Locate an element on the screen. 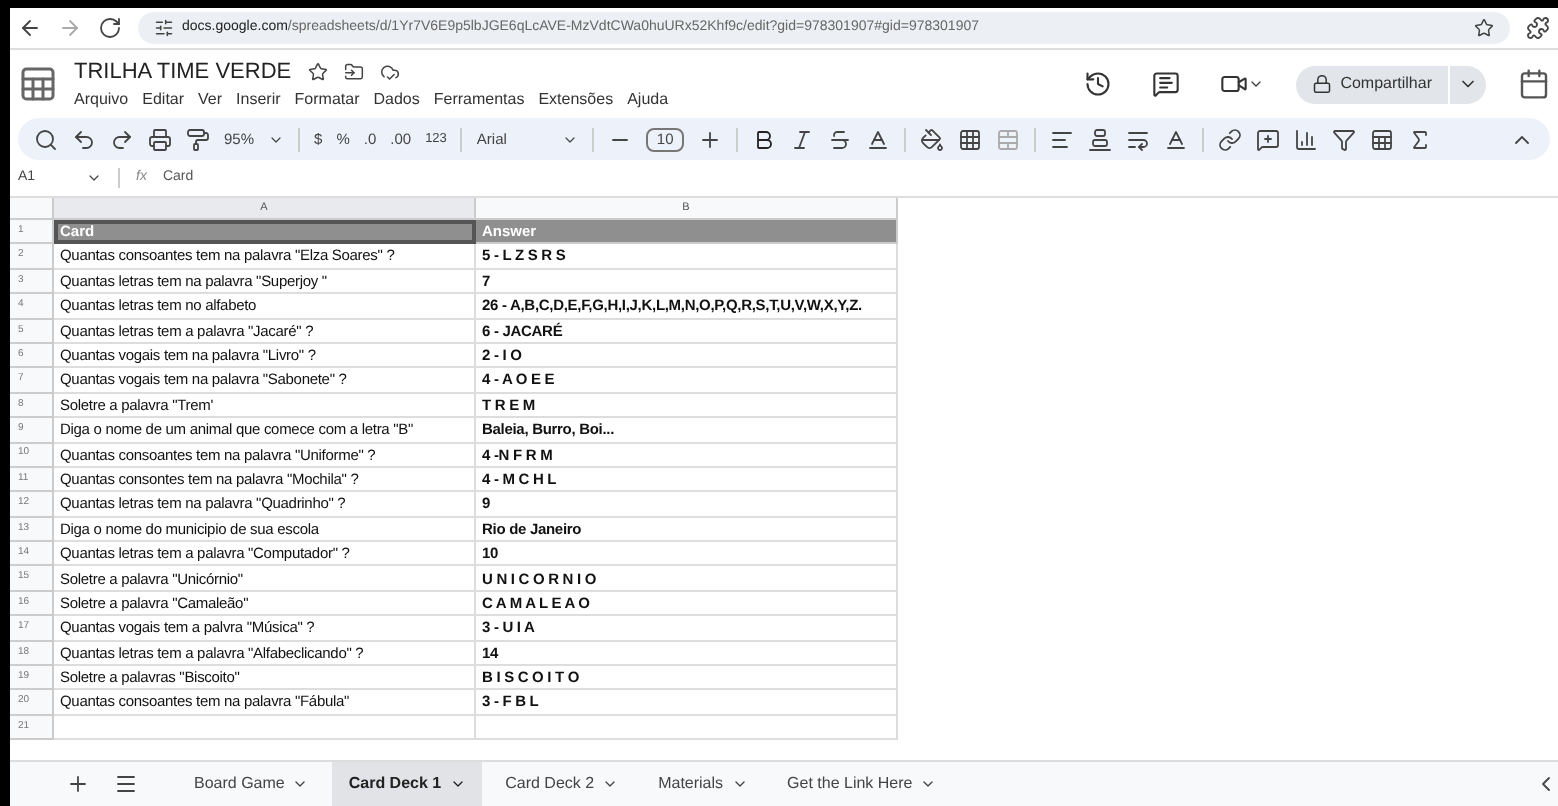 Image resolution: width=1558 pixels, height=806 pixels. share-button: Compartilhar is located at coordinates (1372, 84).